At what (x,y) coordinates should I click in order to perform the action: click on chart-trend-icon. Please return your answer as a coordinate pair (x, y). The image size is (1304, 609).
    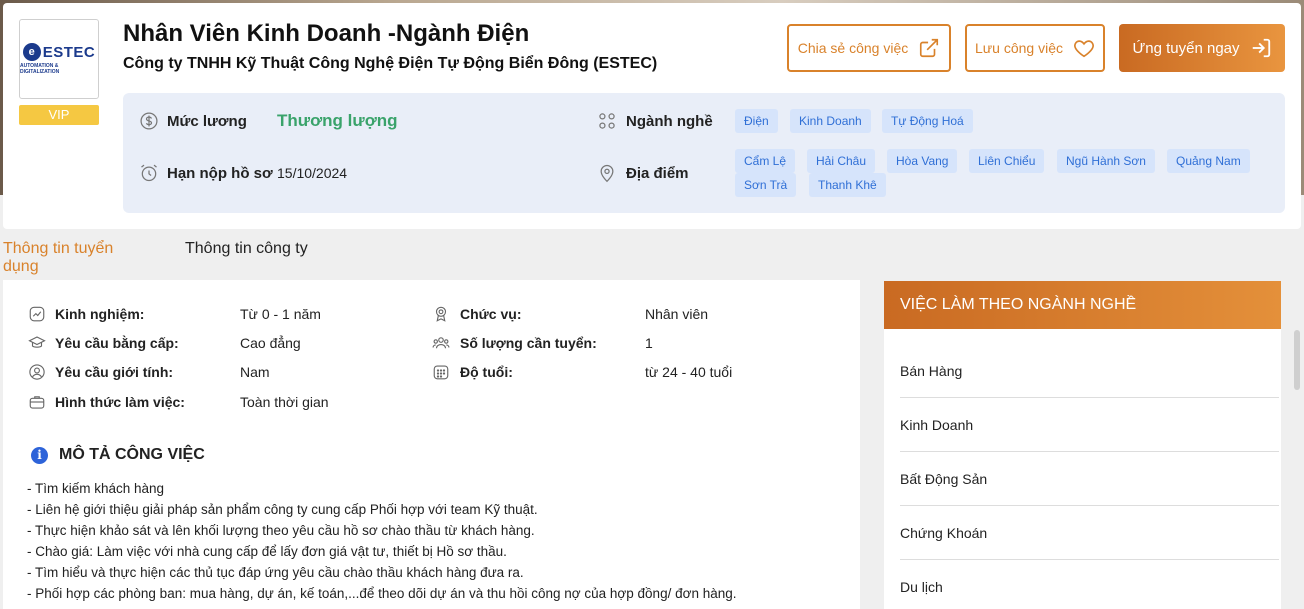
    Looking at the image, I should click on (37, 314).